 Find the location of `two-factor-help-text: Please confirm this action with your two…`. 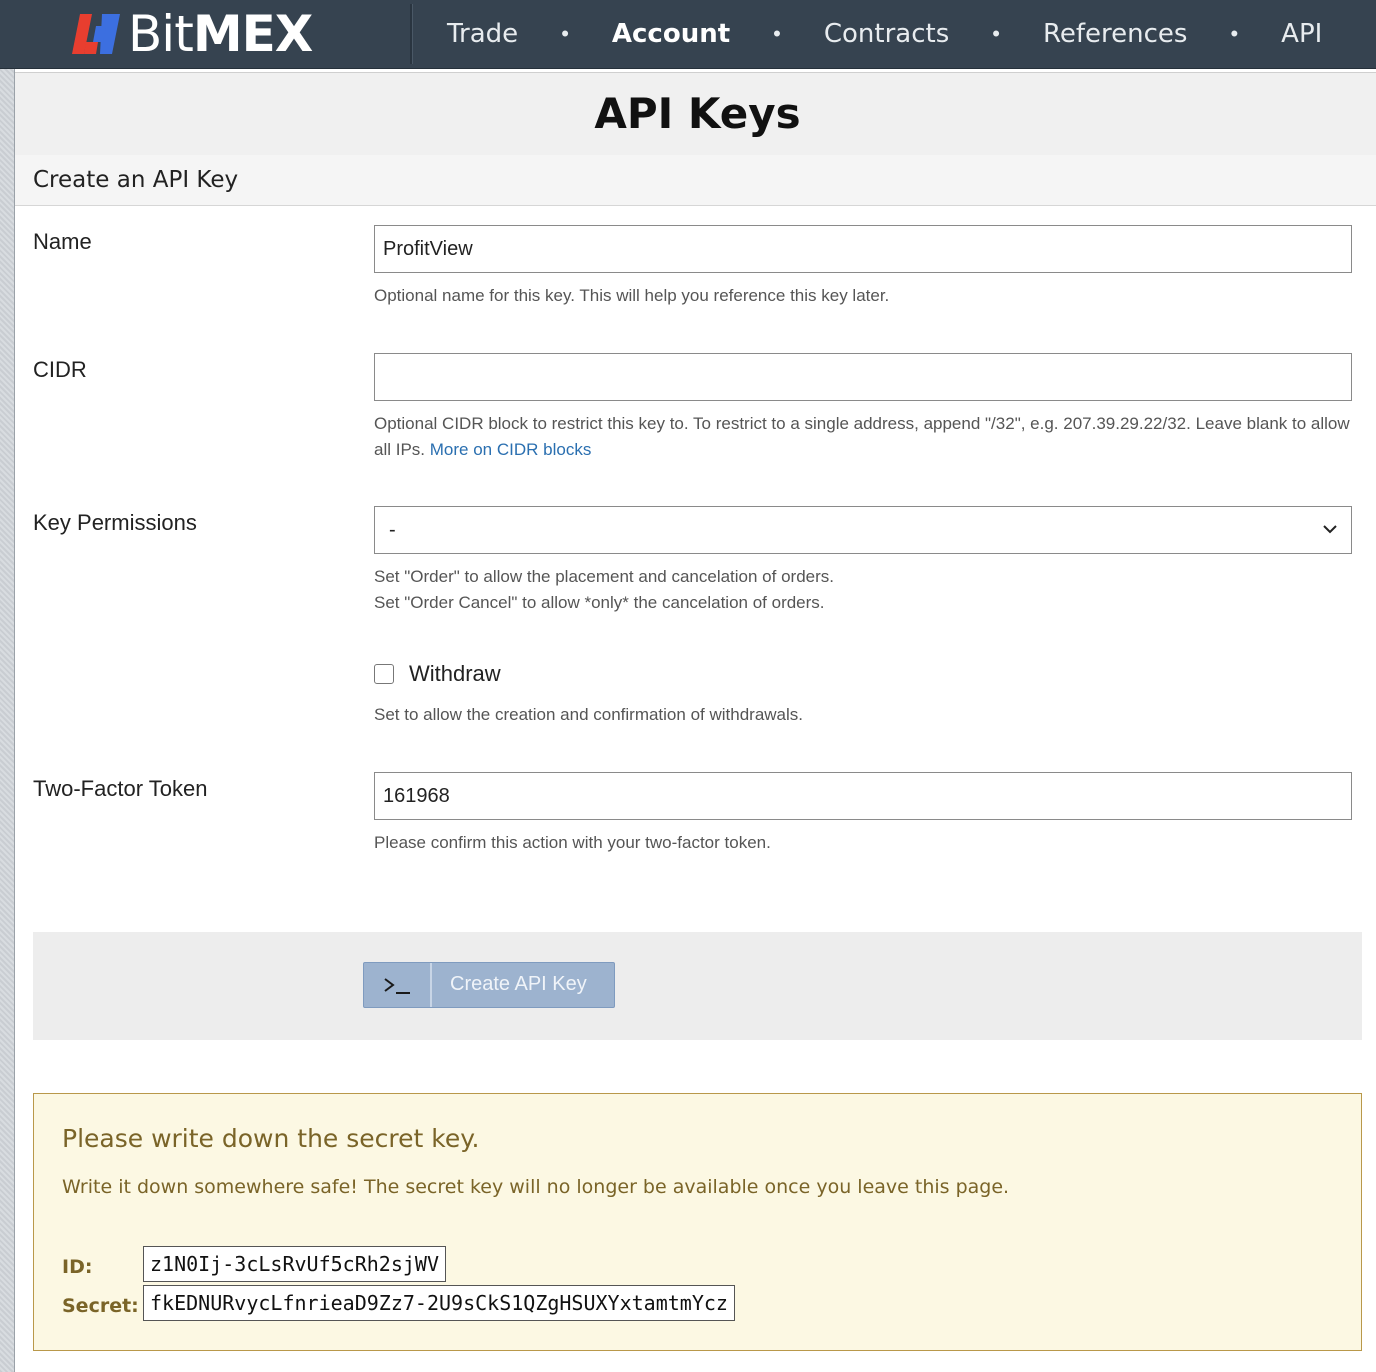

two-factor-help-text: Please confirm this action with your two… is located at coordinates (572, 842).